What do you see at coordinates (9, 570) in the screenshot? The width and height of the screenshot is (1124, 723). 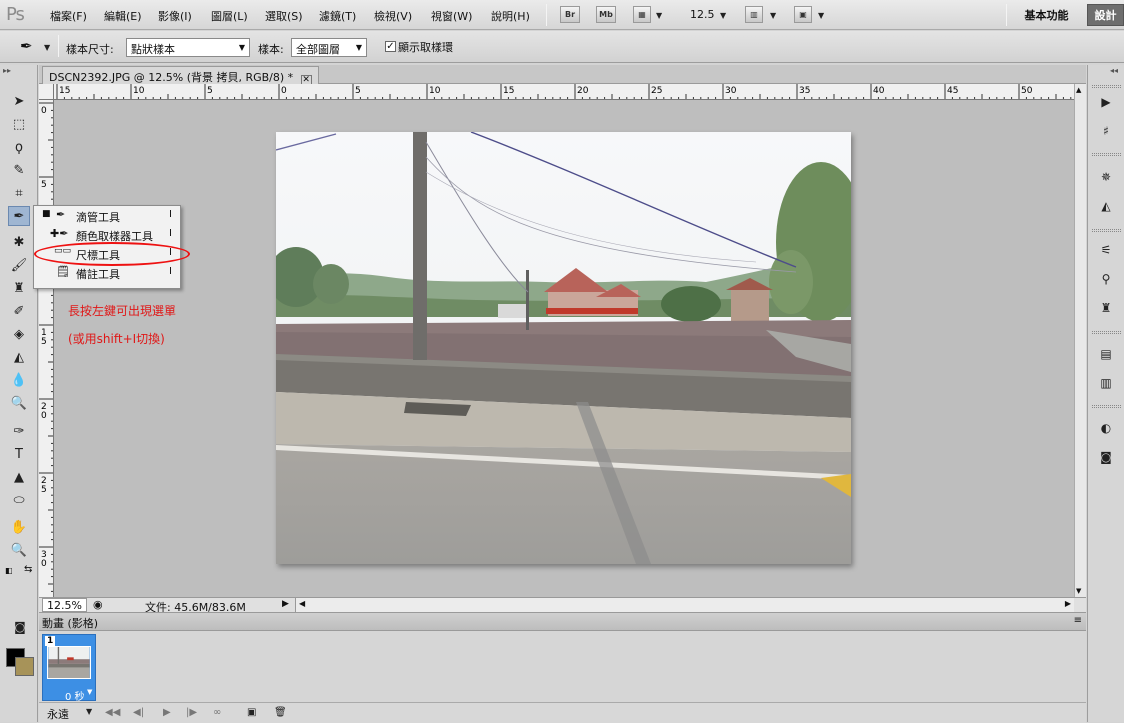 I see `default-colors-icon: ◧` at bounding box center [9, 570].